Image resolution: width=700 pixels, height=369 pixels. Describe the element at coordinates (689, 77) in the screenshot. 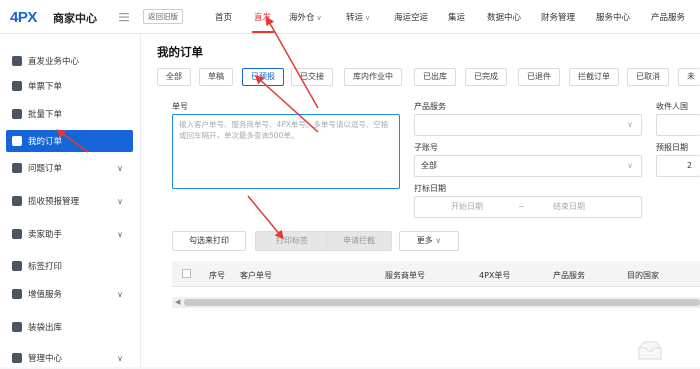

I see `tab-more: 未` at that location.